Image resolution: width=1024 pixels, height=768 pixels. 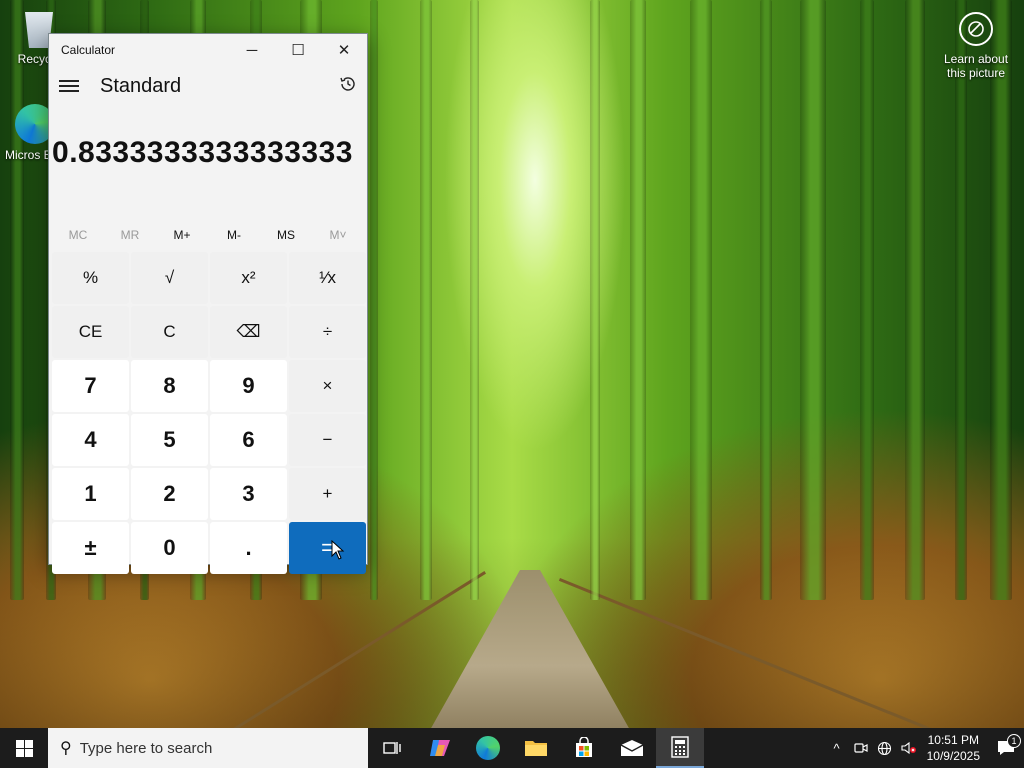 I want to click on digit-2-button: 2, so click(x=169, y=494).